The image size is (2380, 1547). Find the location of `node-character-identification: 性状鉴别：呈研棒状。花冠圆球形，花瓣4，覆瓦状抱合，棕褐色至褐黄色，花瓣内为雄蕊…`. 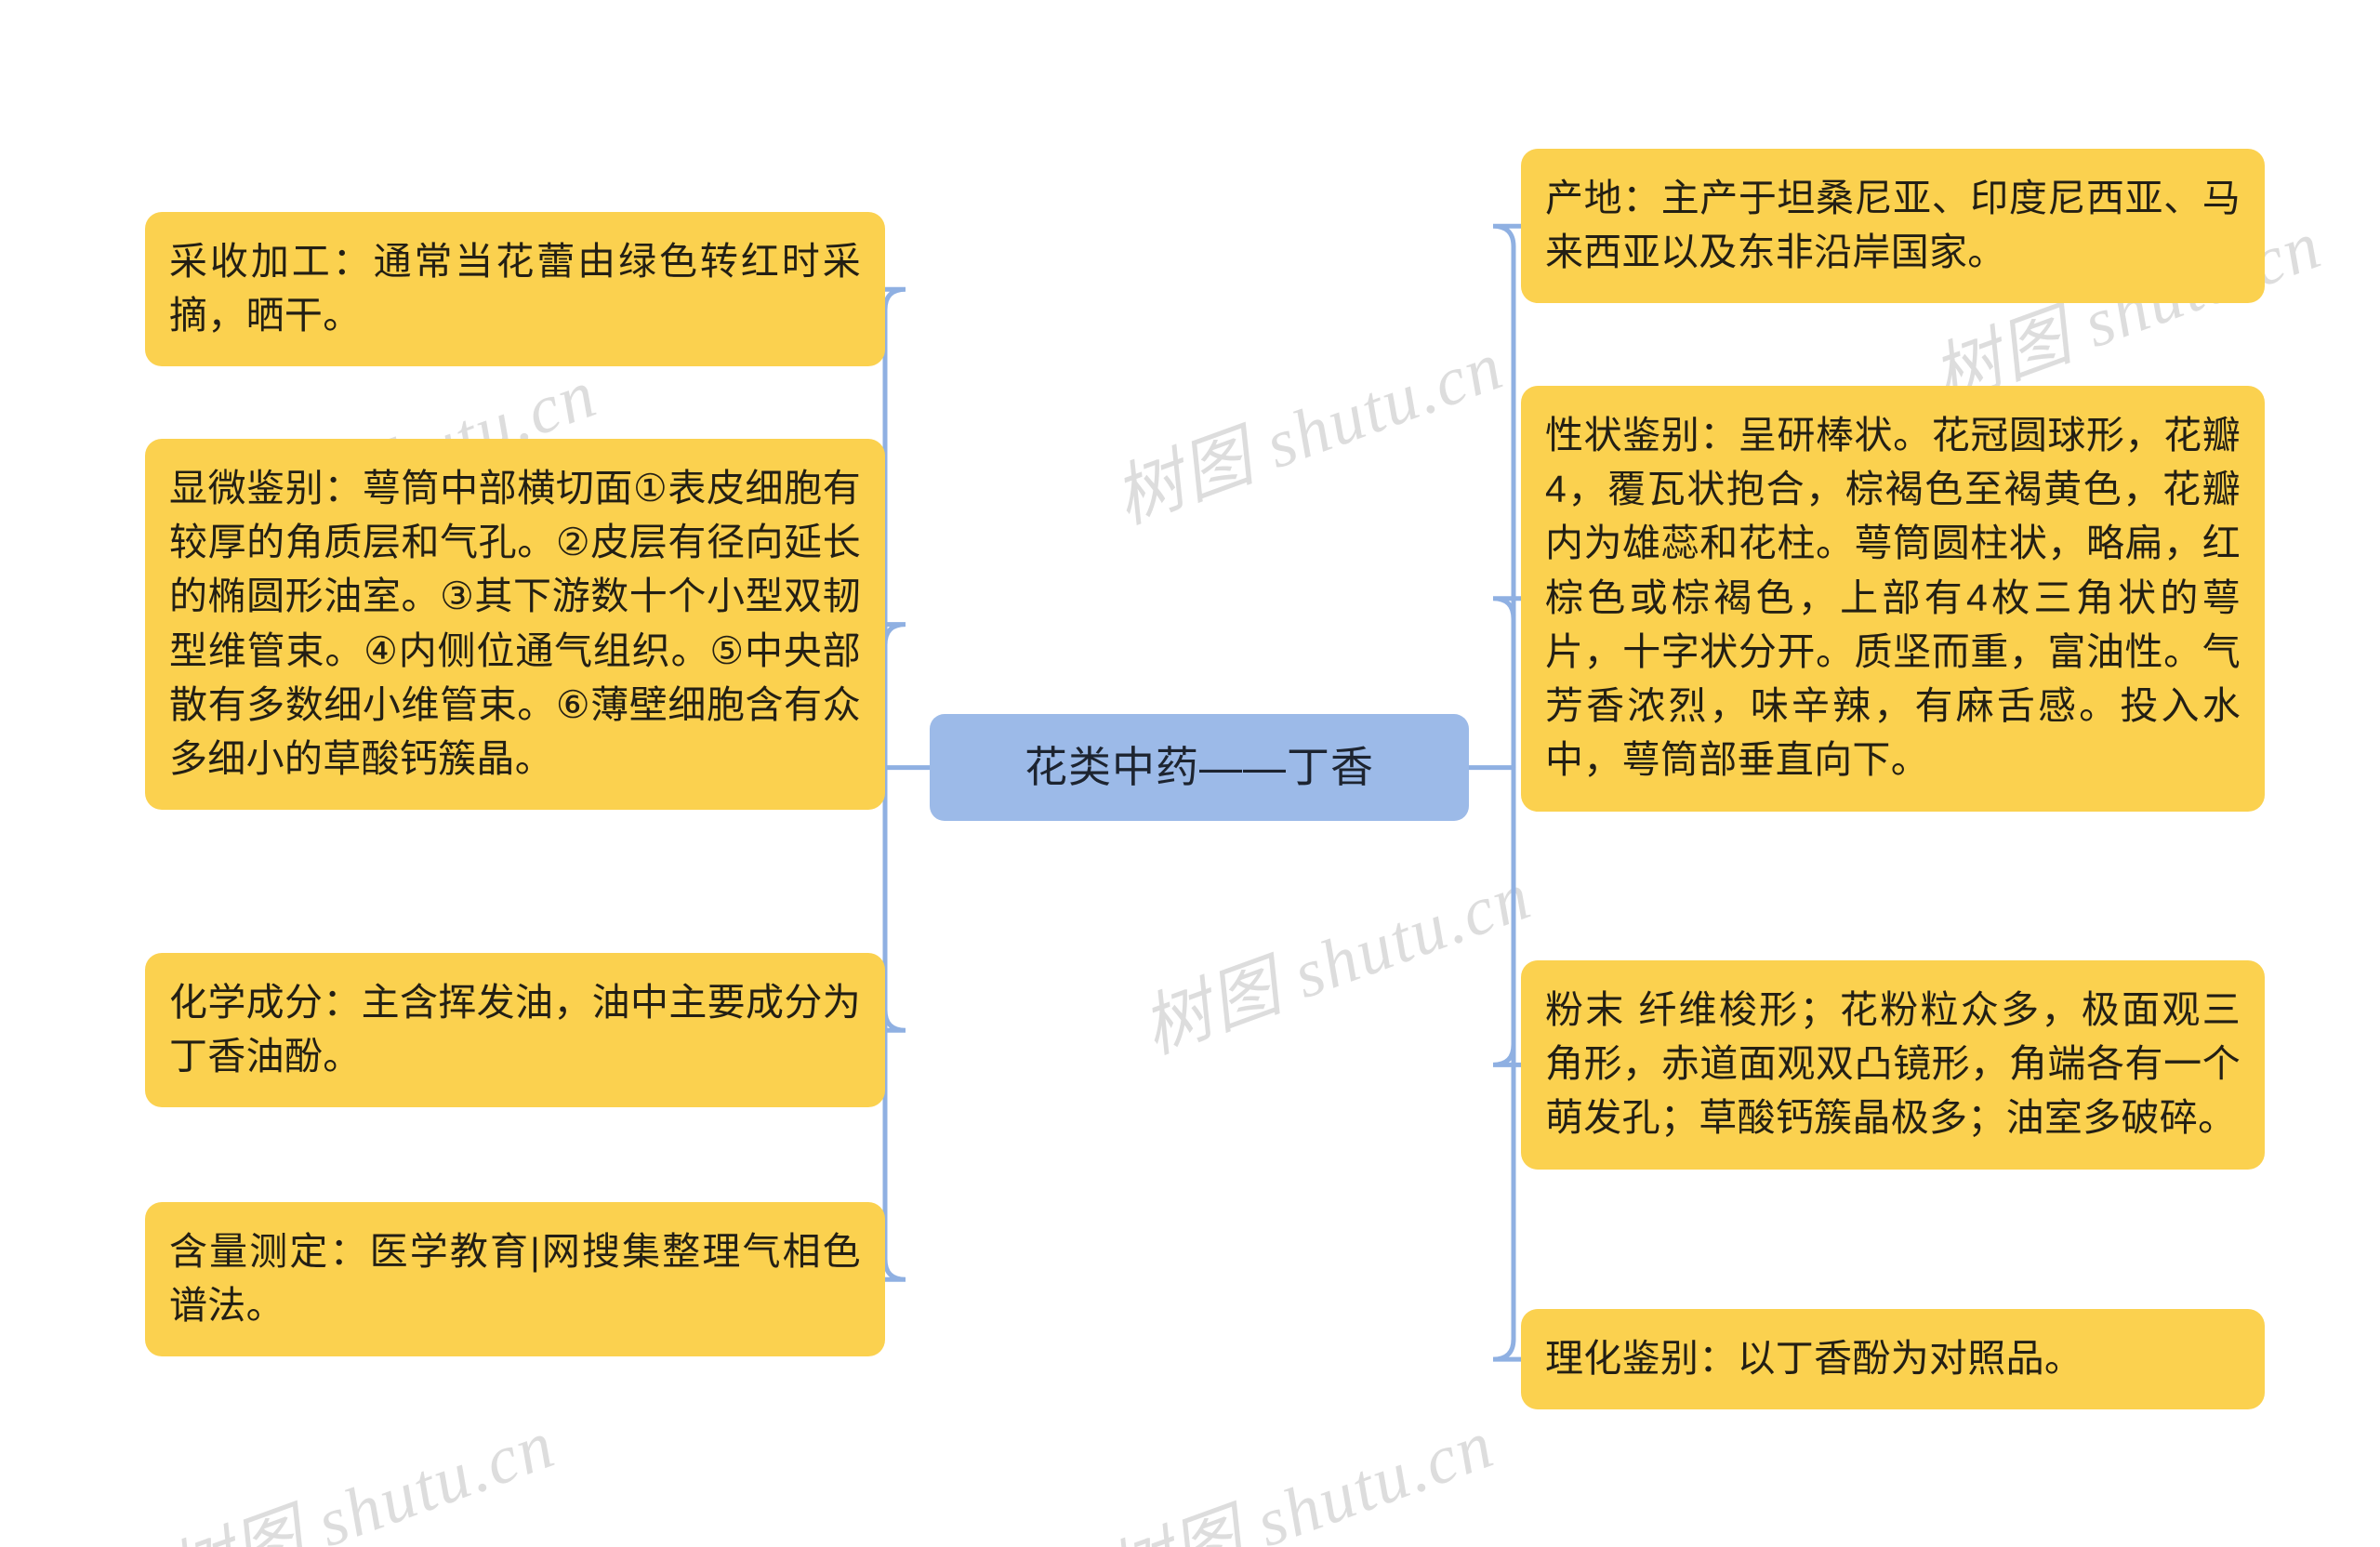

node-character-identification: 性状鉴别：呈研棒状。花冠圆球形，花瓣4，覆瓦状抱合，棕褐色至褐黄色，花瓣内为雄蕊… is located at coordinates (1893, 599).